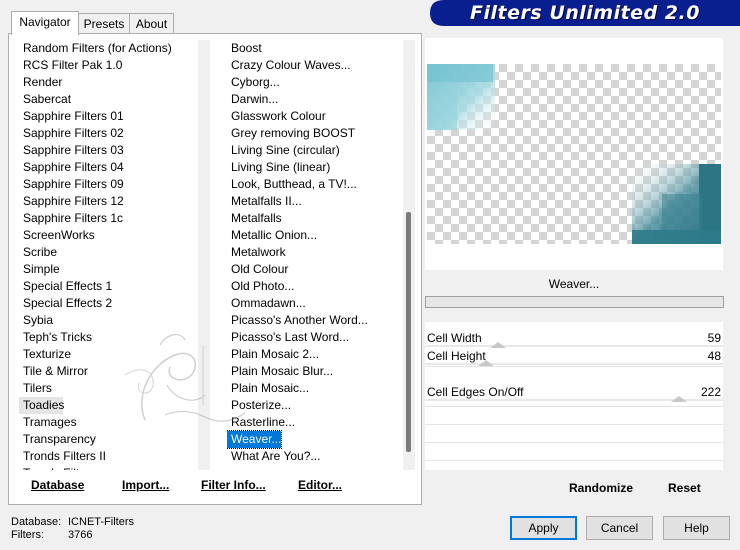 The image size is (740, 550). Describe the element at coordinates (107, 65) in the screenshot. I see `category-item: RCS Filter Pak 1.0` at that location.